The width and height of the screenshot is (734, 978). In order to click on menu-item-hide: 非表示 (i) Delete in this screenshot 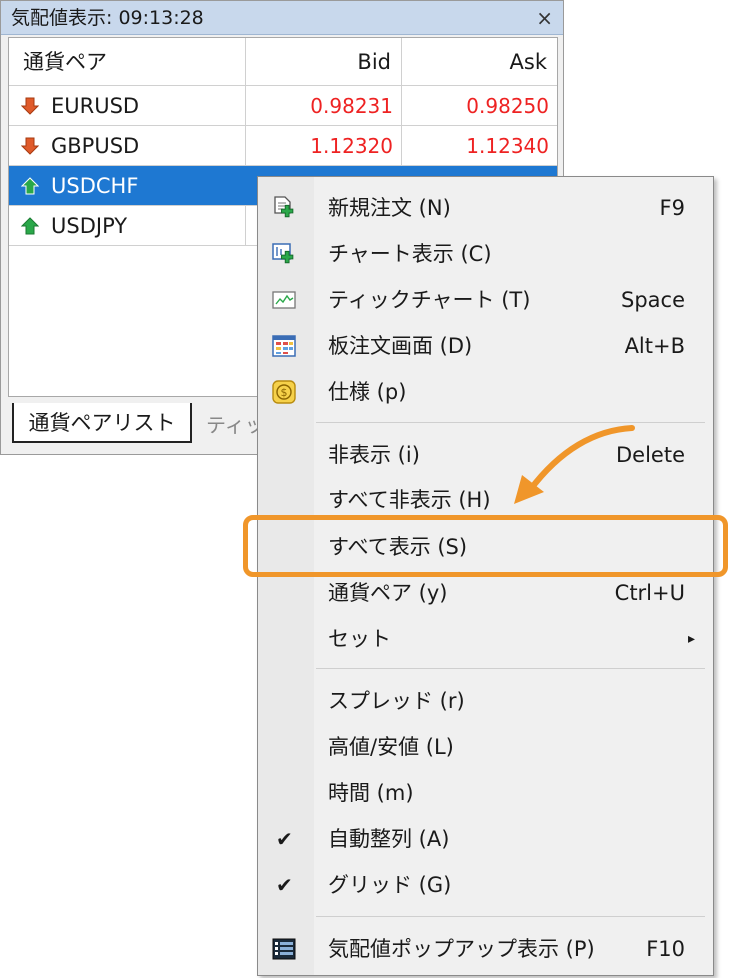, I will do `click(485, 455)`.